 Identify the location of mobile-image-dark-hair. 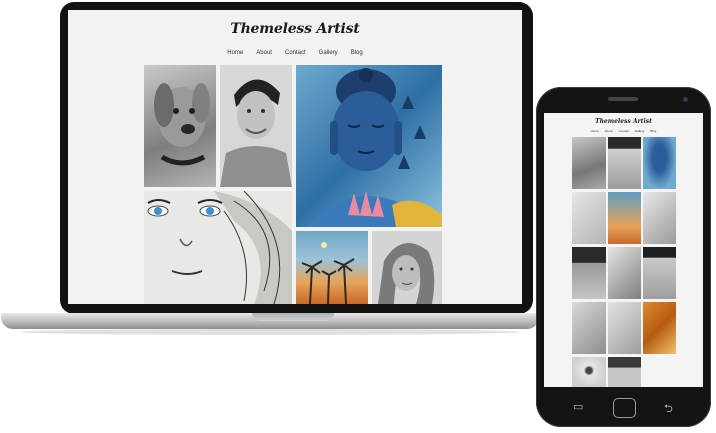
(659, 273).